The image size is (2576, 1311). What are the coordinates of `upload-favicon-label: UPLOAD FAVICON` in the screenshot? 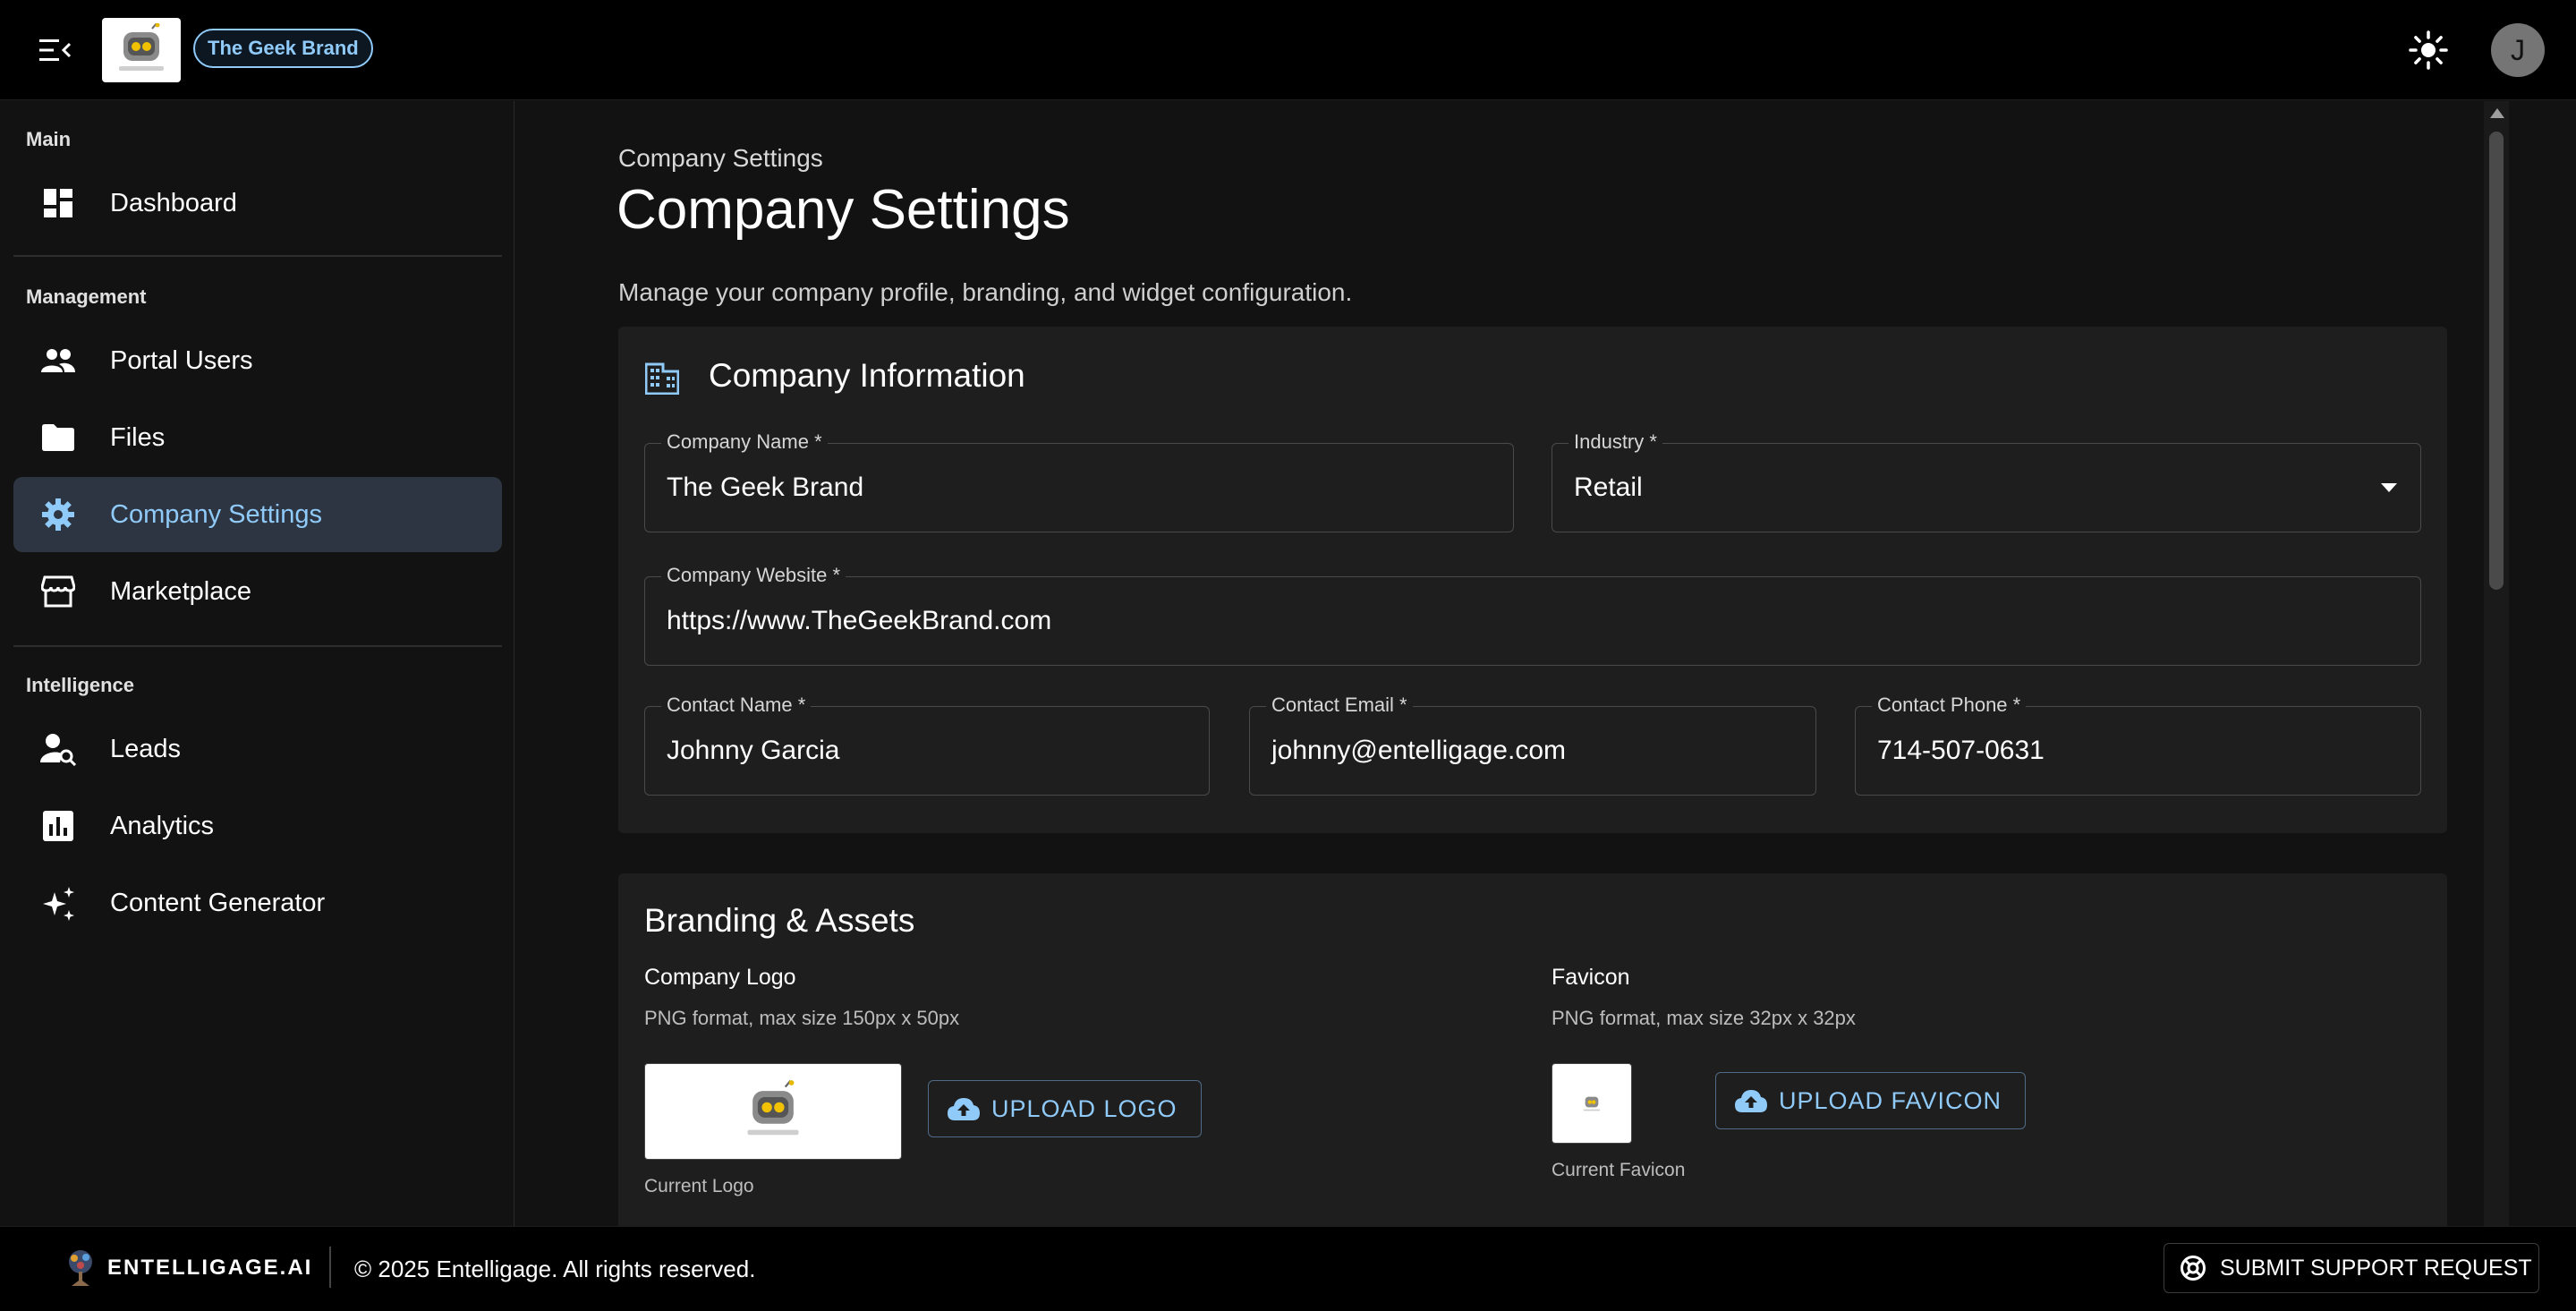 It's located at (1890, 1100).